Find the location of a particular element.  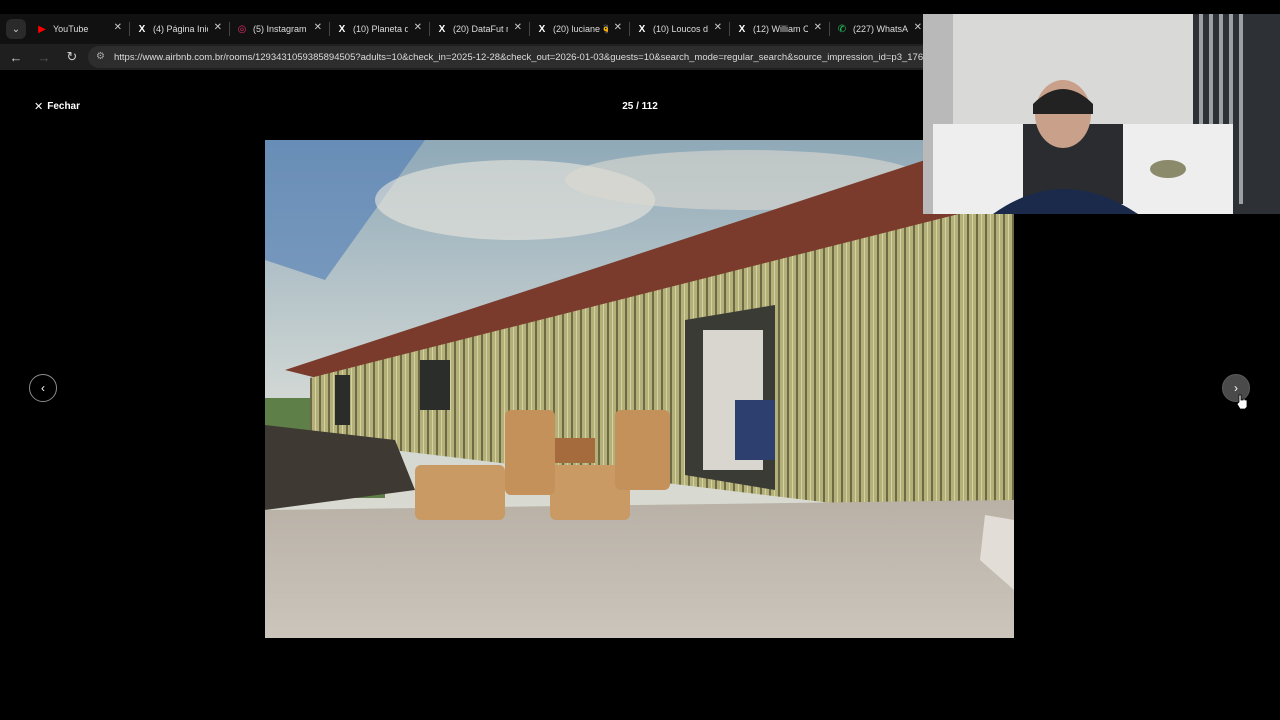

tab-title: (4) Página Inic is located at coordinates (180, 29).